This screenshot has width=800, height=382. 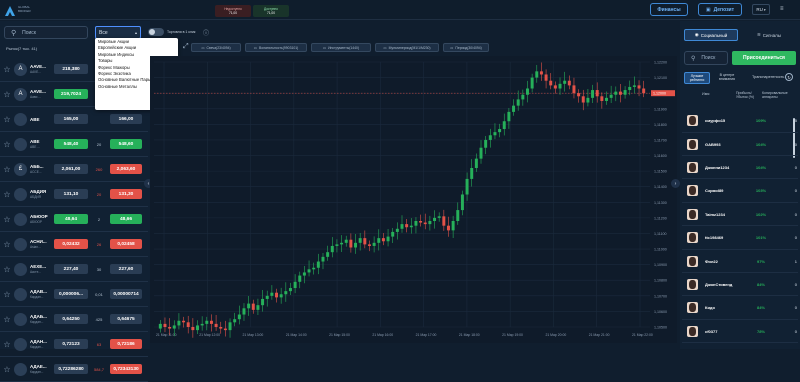 I want to click on chart-tool-5: ▭ Период(30/4094), so click(x=466, y=47).